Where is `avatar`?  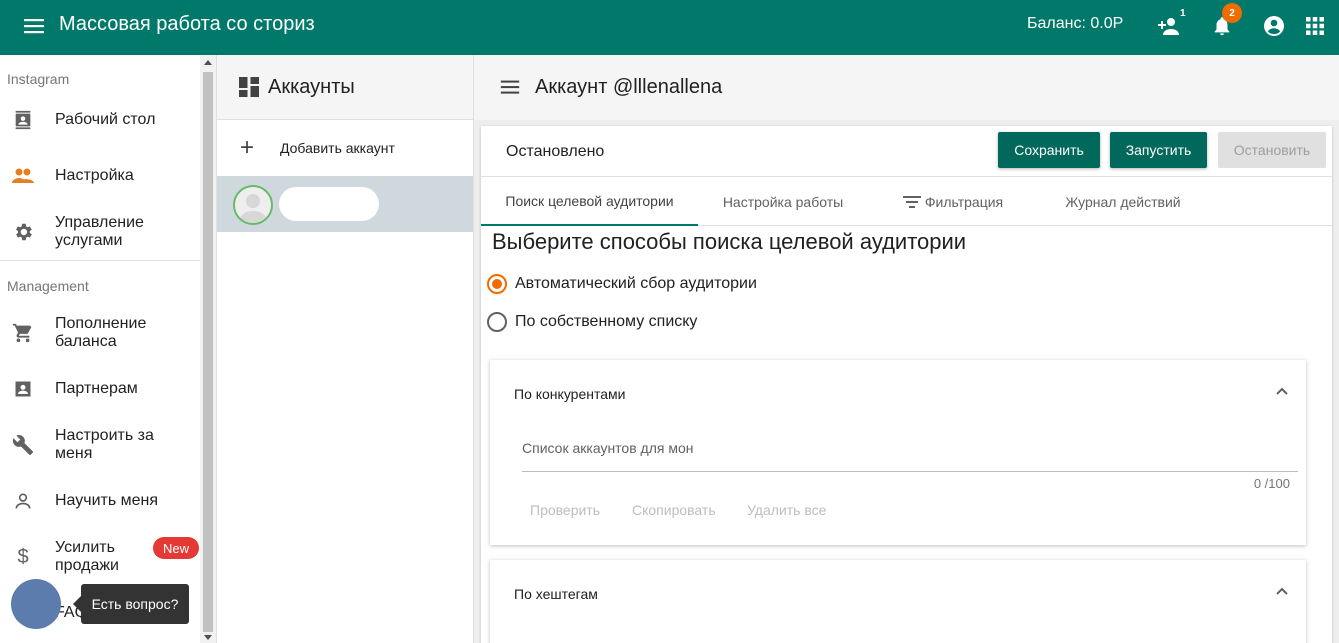 avatar is located at coordinates (253, 205).